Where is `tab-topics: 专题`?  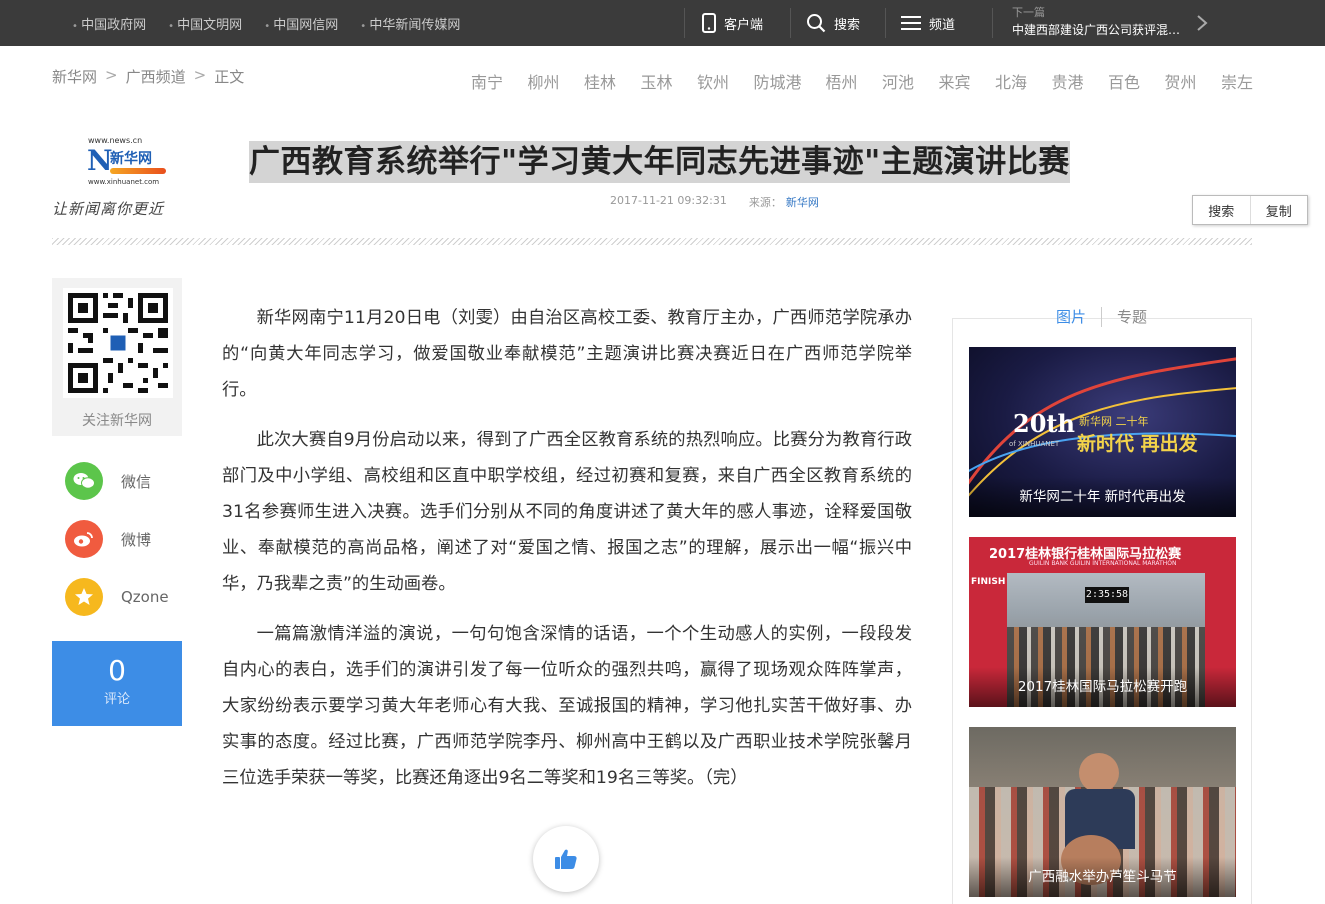 tab-topics: 专题 is located at coordinates (1132, 316).